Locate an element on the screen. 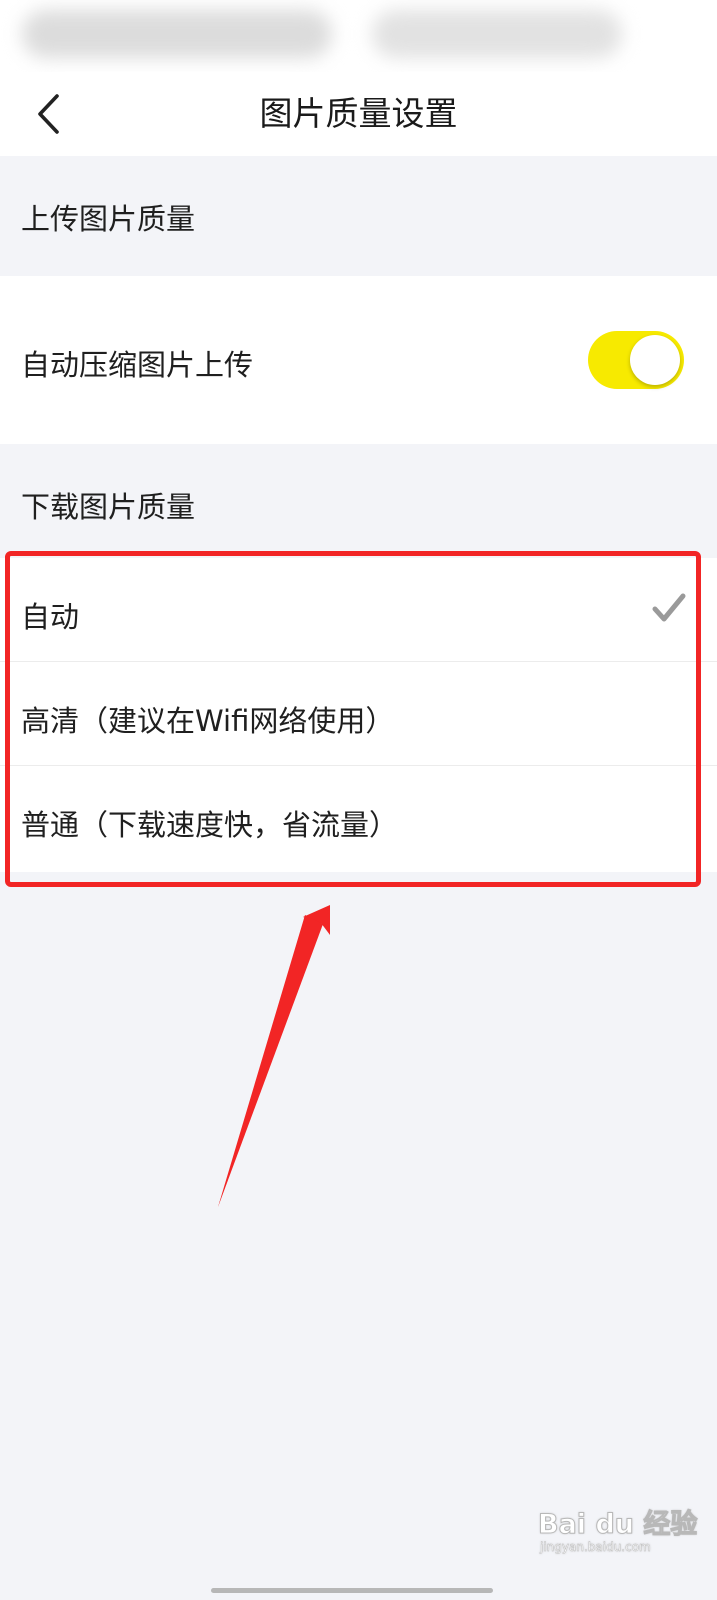 This screenshot has width=717, height=1600. download-section-title: 下载图片质量 is located at coordinates (108, 507).